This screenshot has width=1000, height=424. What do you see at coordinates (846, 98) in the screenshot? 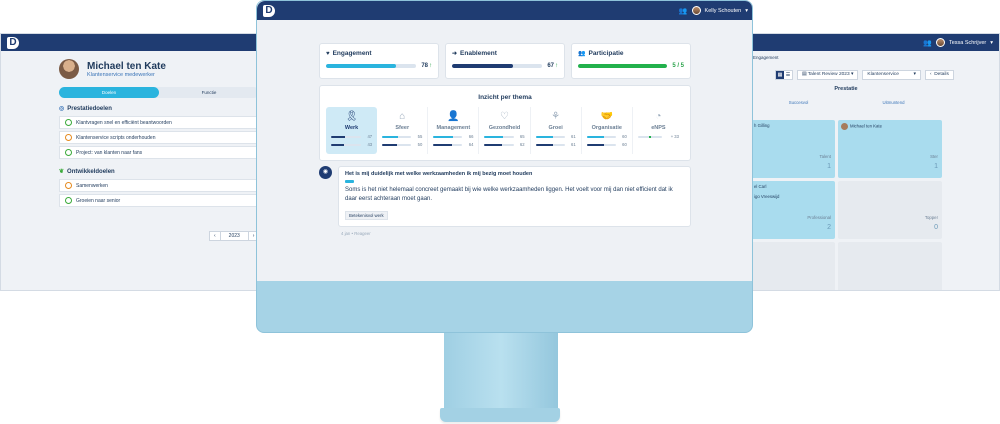
I see `grid-columns: Succesvol Uitmuntend` at bounding box center [846, 98].